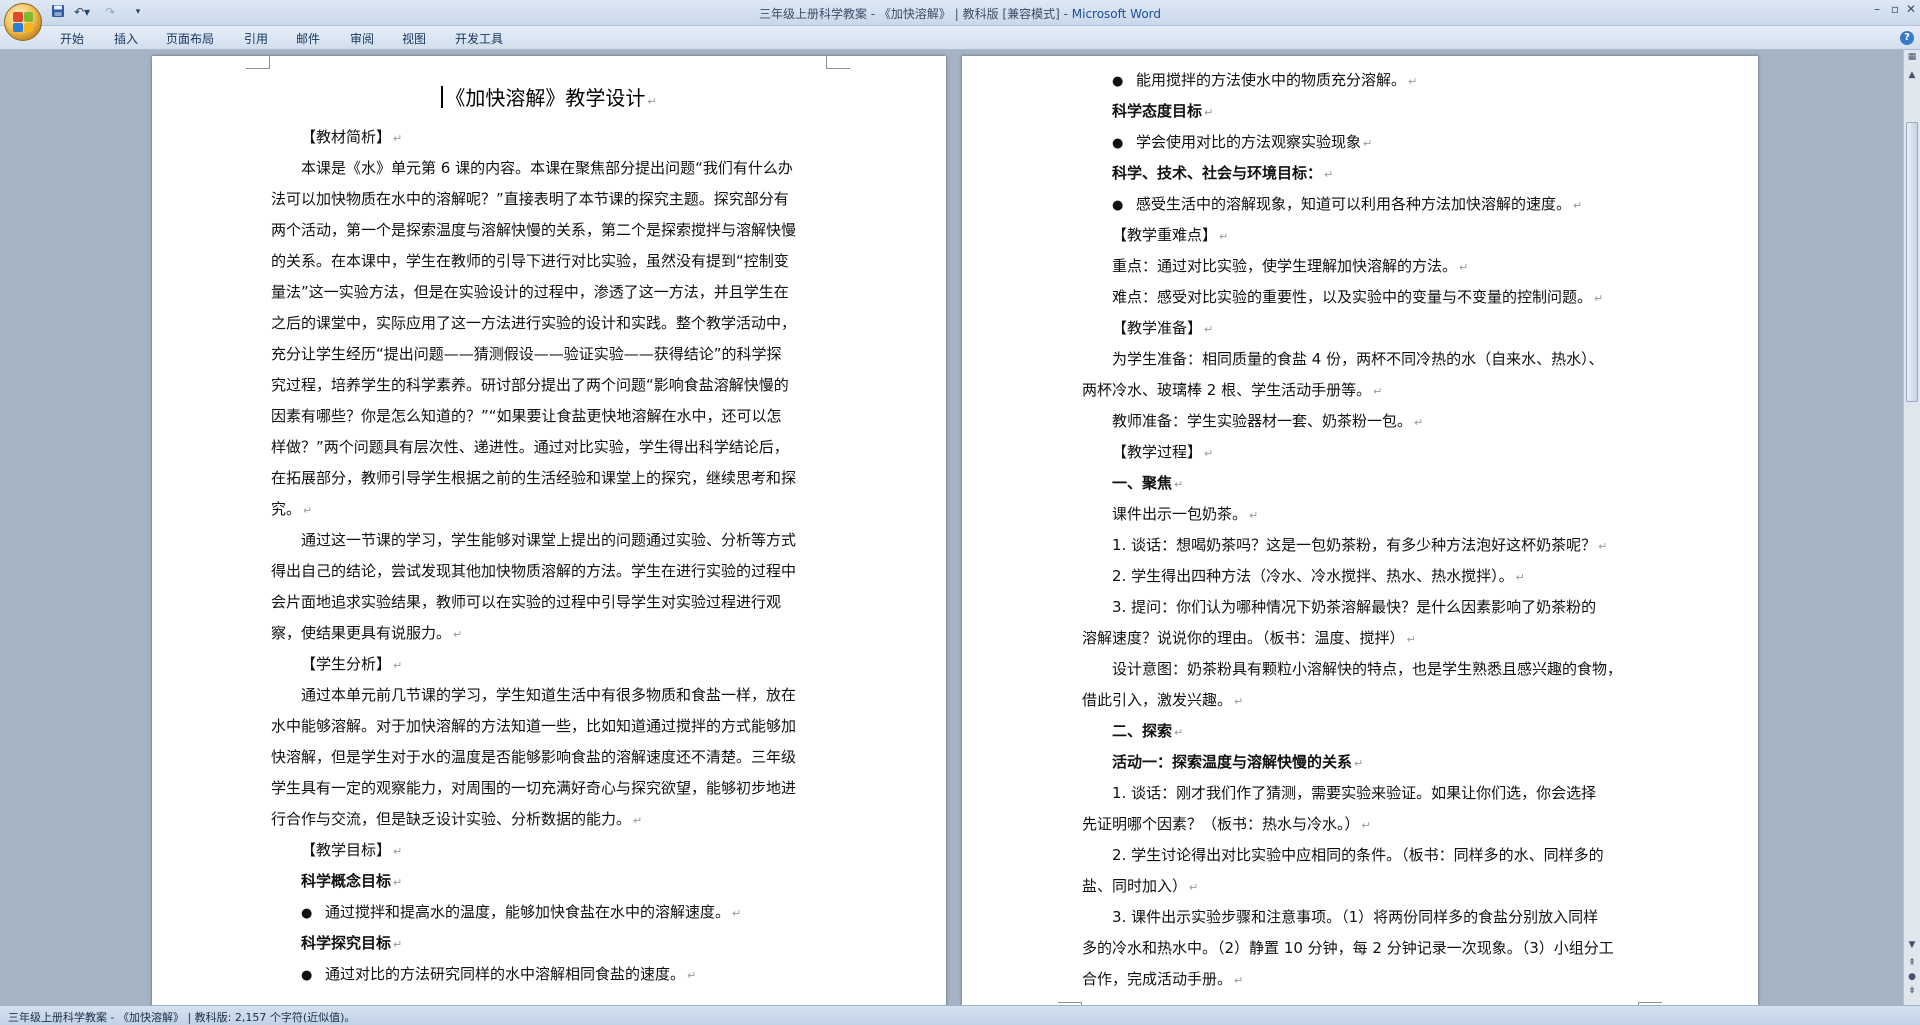 This screenshot has width=1920, height=1025. I want to click on ribbon-tabs: 开始 插入 页面布局 引用 邮件 审阅 视图 开发工具 ?, so click(960, 38).